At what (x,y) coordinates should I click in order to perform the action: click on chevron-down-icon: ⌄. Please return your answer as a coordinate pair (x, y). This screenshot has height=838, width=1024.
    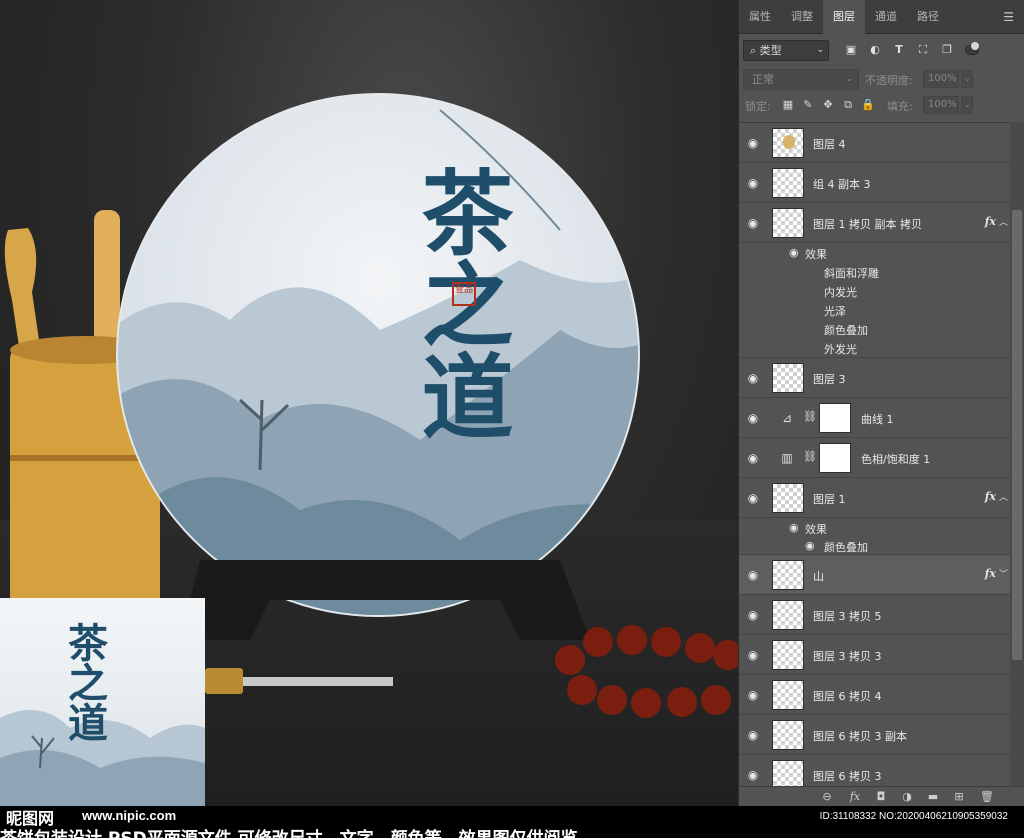
    Looking at the image, I should click on (849, 79).